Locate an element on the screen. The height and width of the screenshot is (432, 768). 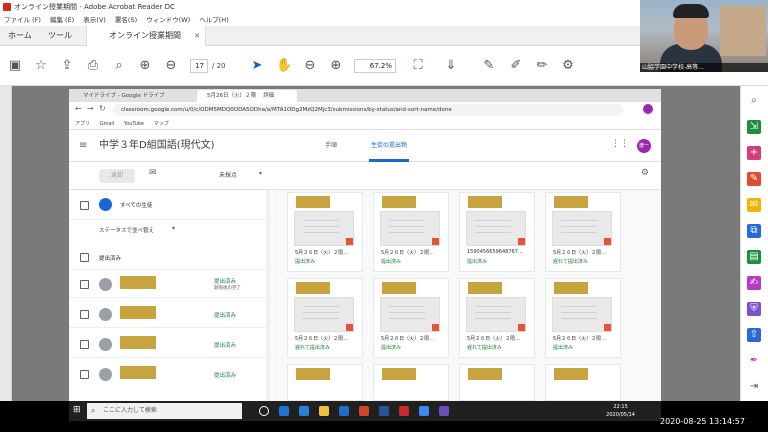
menu-help: ヘルプ(H) is located at coordinates (213, 20).